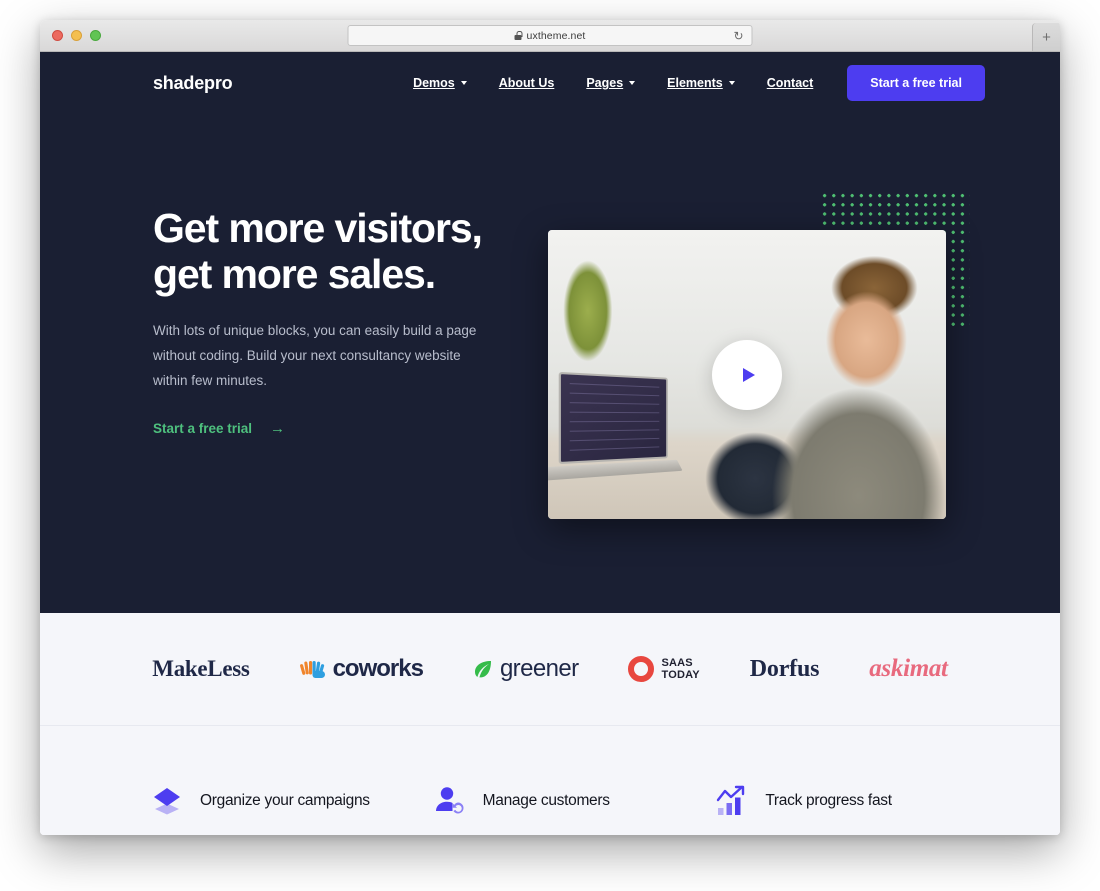  Describe the element at coordinates (285, 800) in the screenshot. I see `feature-title: Organize your campaigns` at that location.